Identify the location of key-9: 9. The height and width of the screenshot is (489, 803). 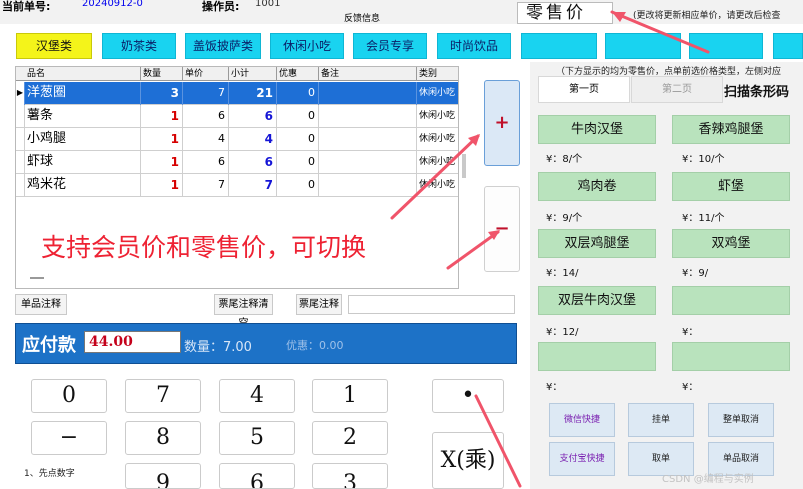
(163, 476).